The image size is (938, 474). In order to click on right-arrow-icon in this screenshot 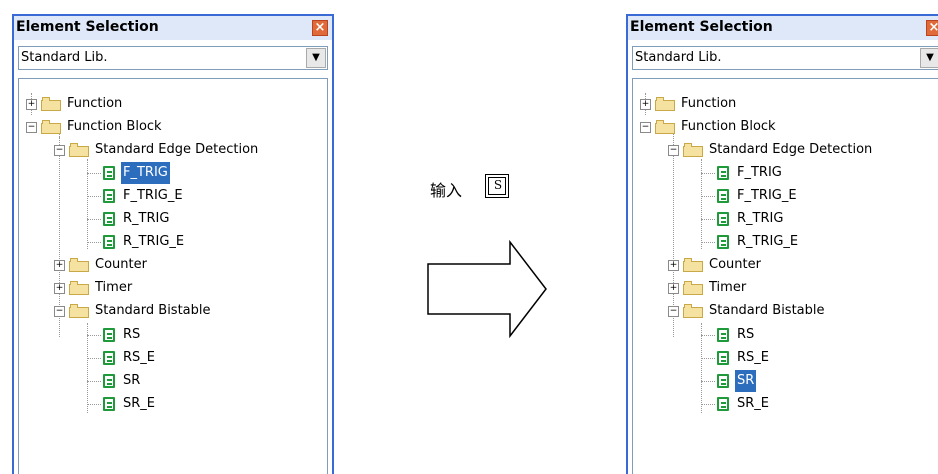, I will do `click(487, 289)`.